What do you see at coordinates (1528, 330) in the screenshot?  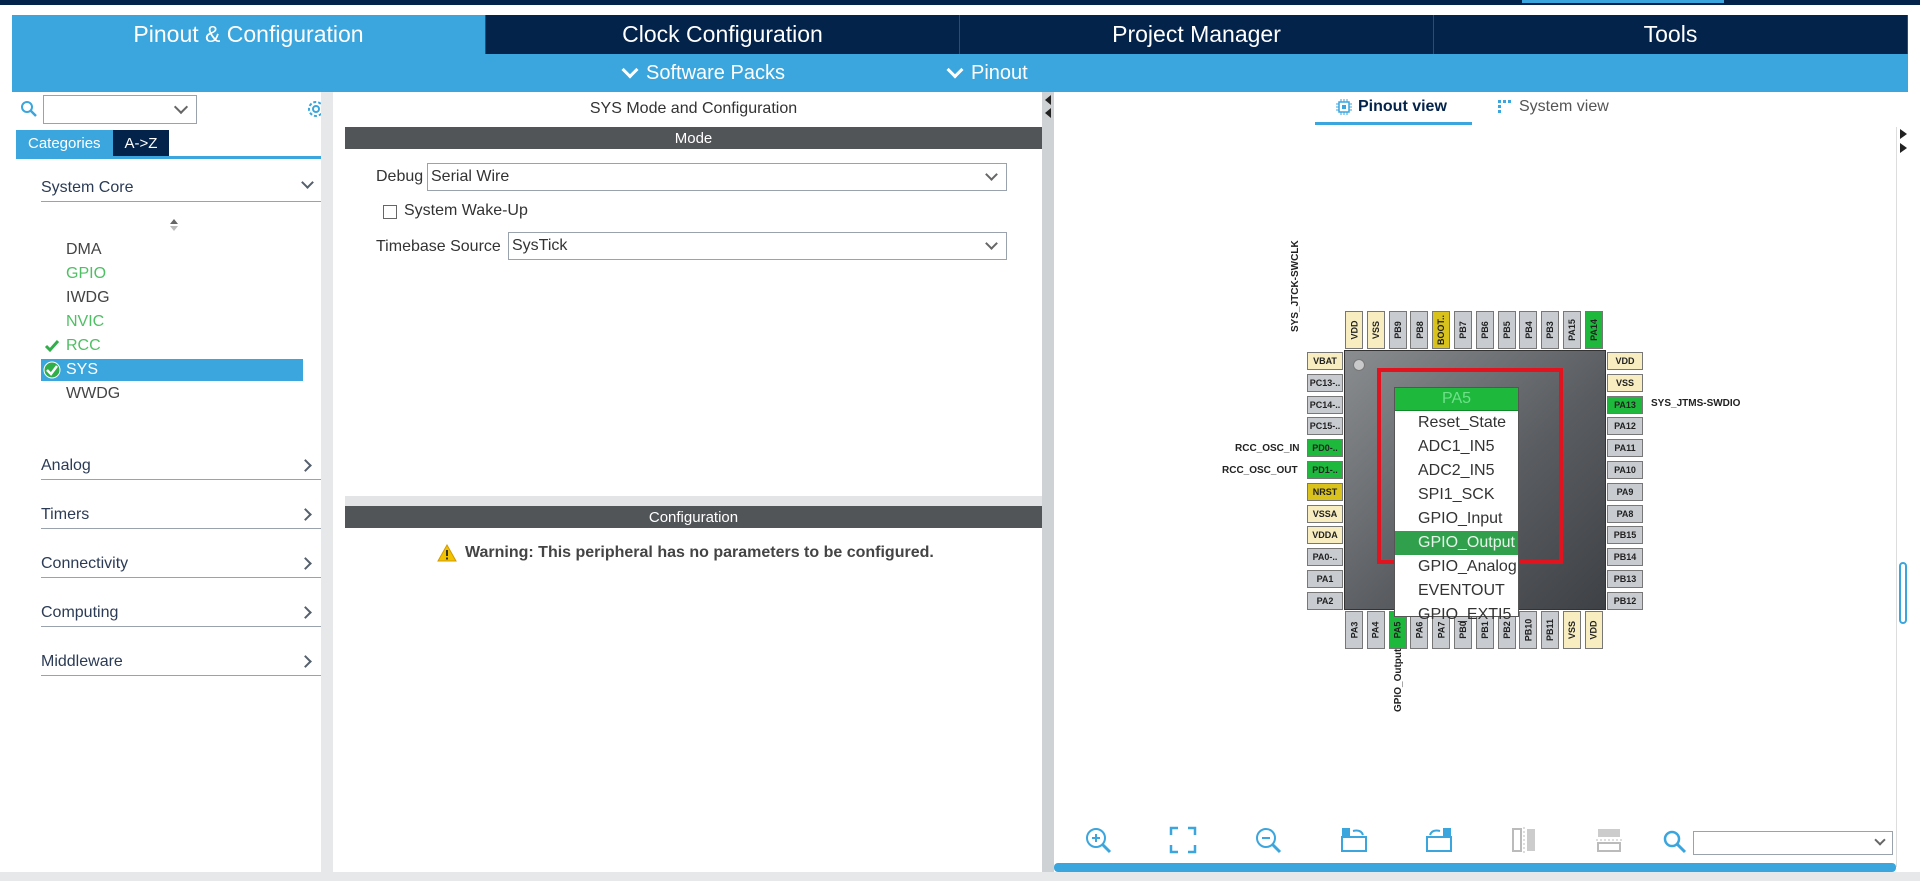 I see `pin-top-8: PB4` at bounding box center [1528, 330].